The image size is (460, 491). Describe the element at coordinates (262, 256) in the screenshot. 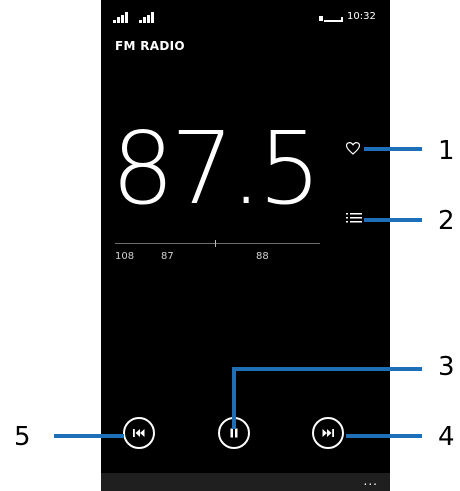

I see `scale-label: 88` at that location.